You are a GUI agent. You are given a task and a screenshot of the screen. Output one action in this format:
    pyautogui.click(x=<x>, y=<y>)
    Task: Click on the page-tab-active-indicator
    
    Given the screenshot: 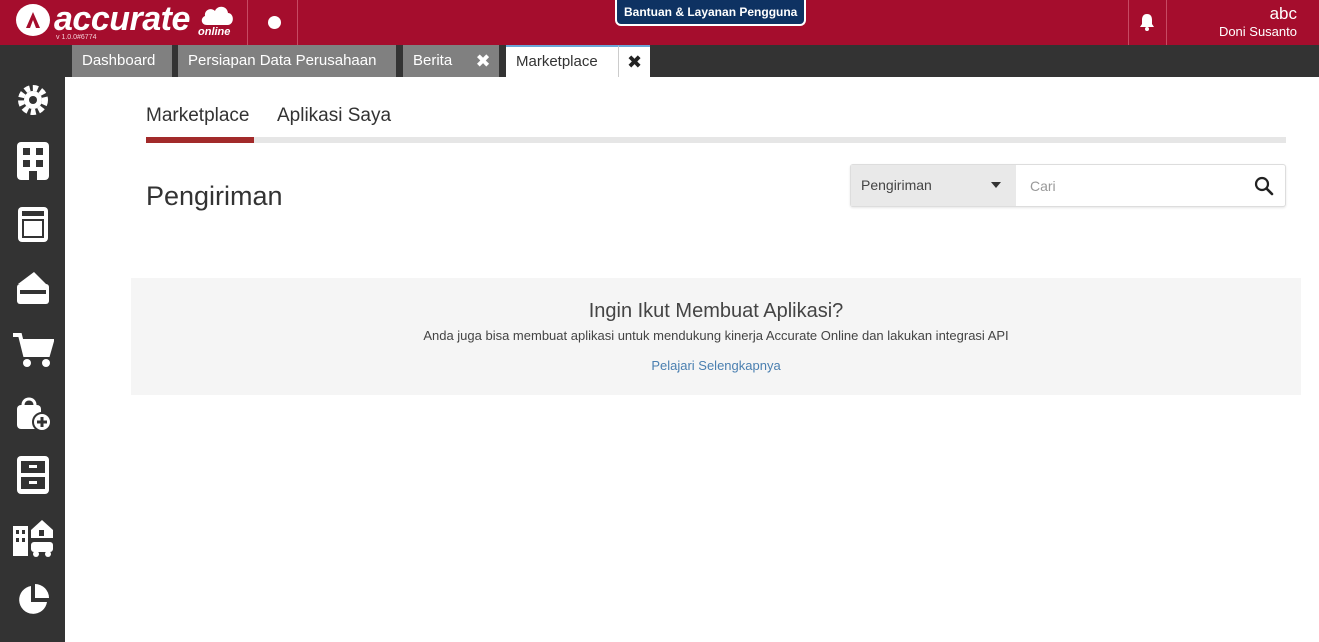 What is the action you would take?
    pyautogui.click(x=200, y=140)
    